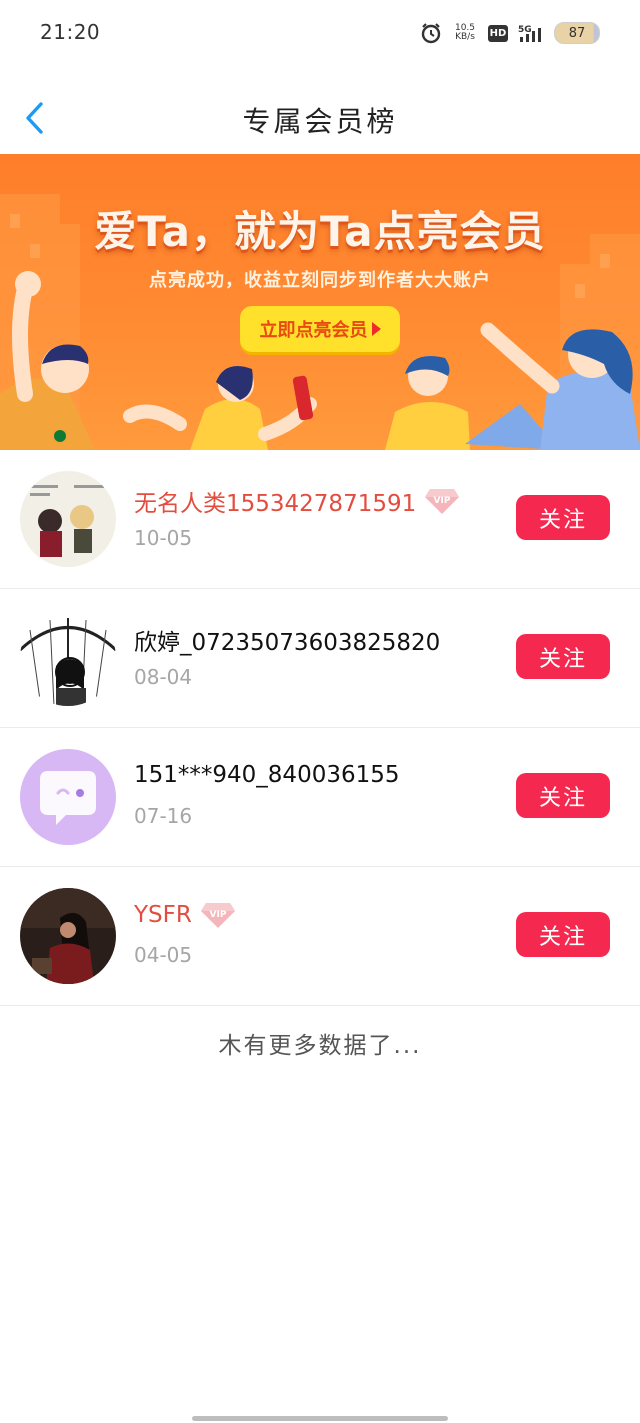 This screenshot has width=640, height=1423. I want to click on member-name: 151***940_840036155, so click(267, 775).